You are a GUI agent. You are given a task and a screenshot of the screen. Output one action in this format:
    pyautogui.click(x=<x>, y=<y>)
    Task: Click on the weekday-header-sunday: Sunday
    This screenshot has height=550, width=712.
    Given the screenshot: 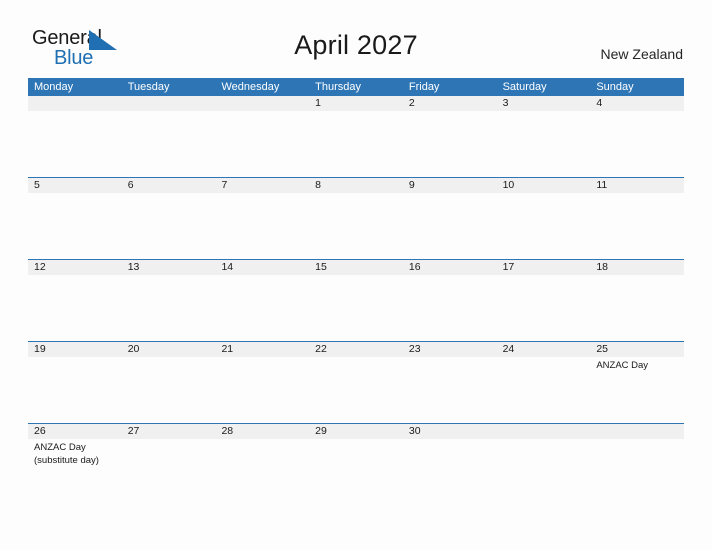 What is the action you would take?
    pyautogui.click(x=615, y=87)
    